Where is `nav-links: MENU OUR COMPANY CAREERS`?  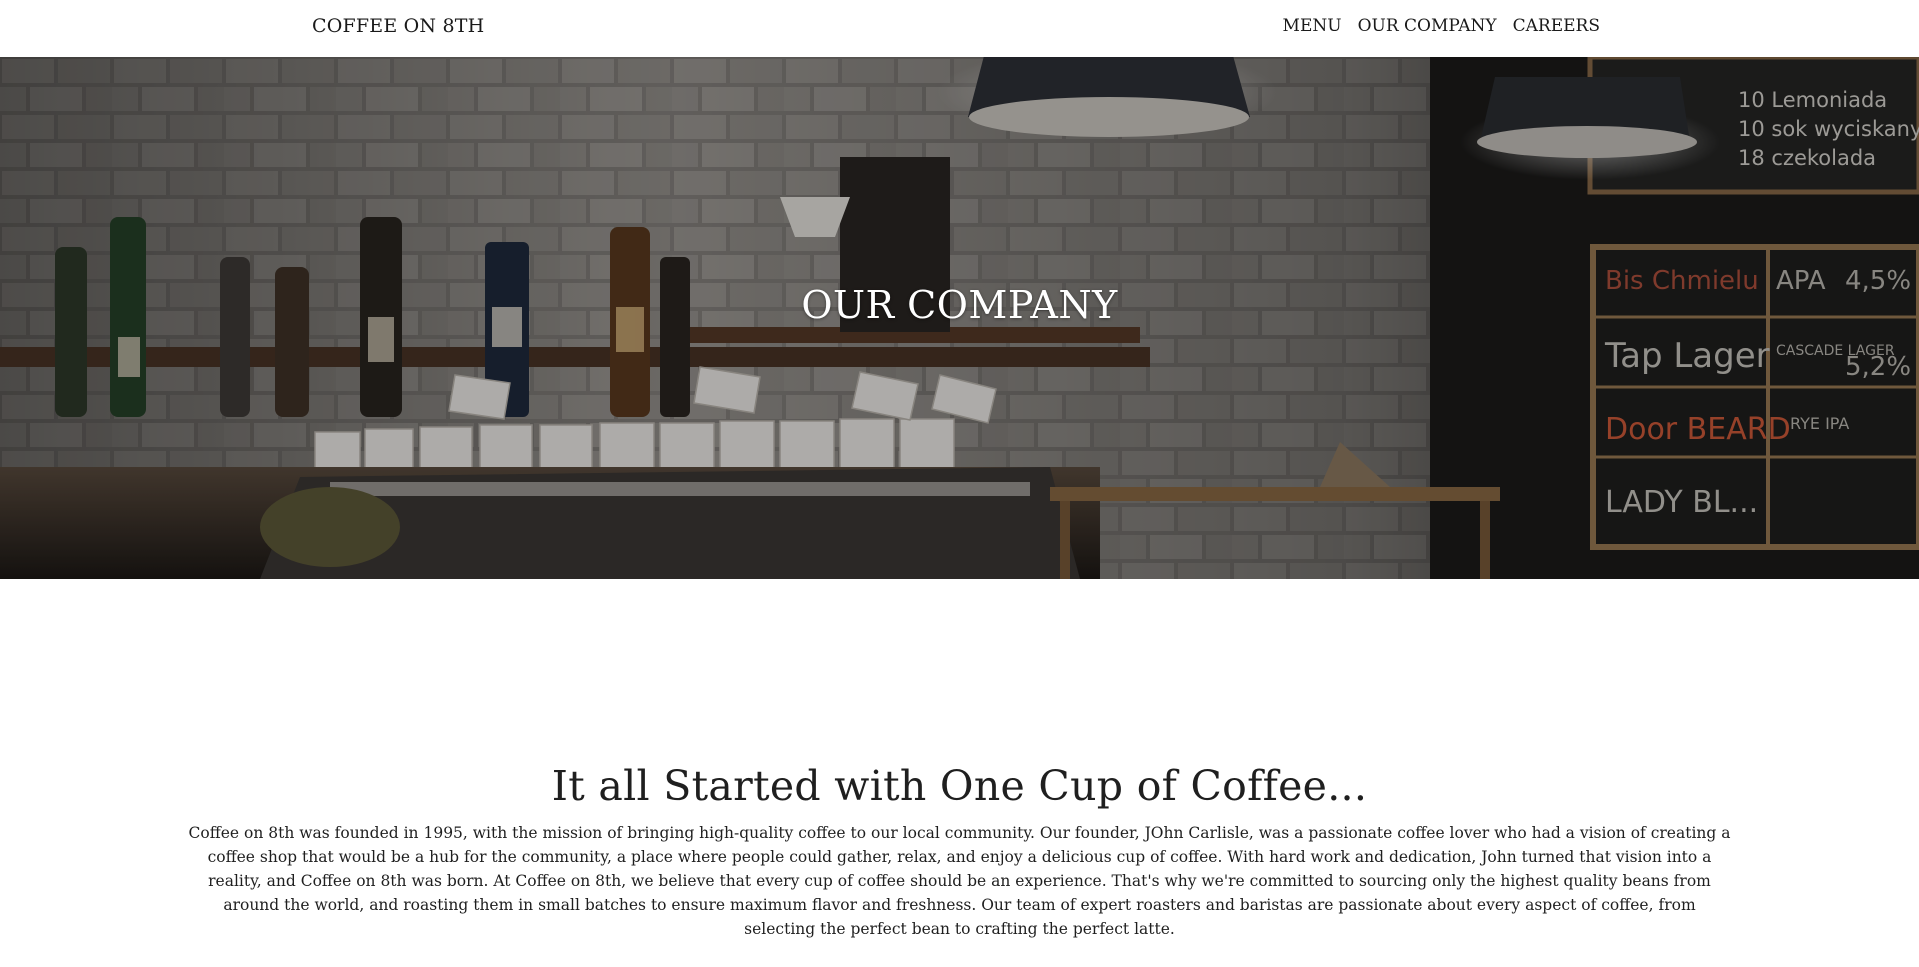
nav-links: MENU OUR COMPANY CAREERS is located at coordinates (1441, 26).